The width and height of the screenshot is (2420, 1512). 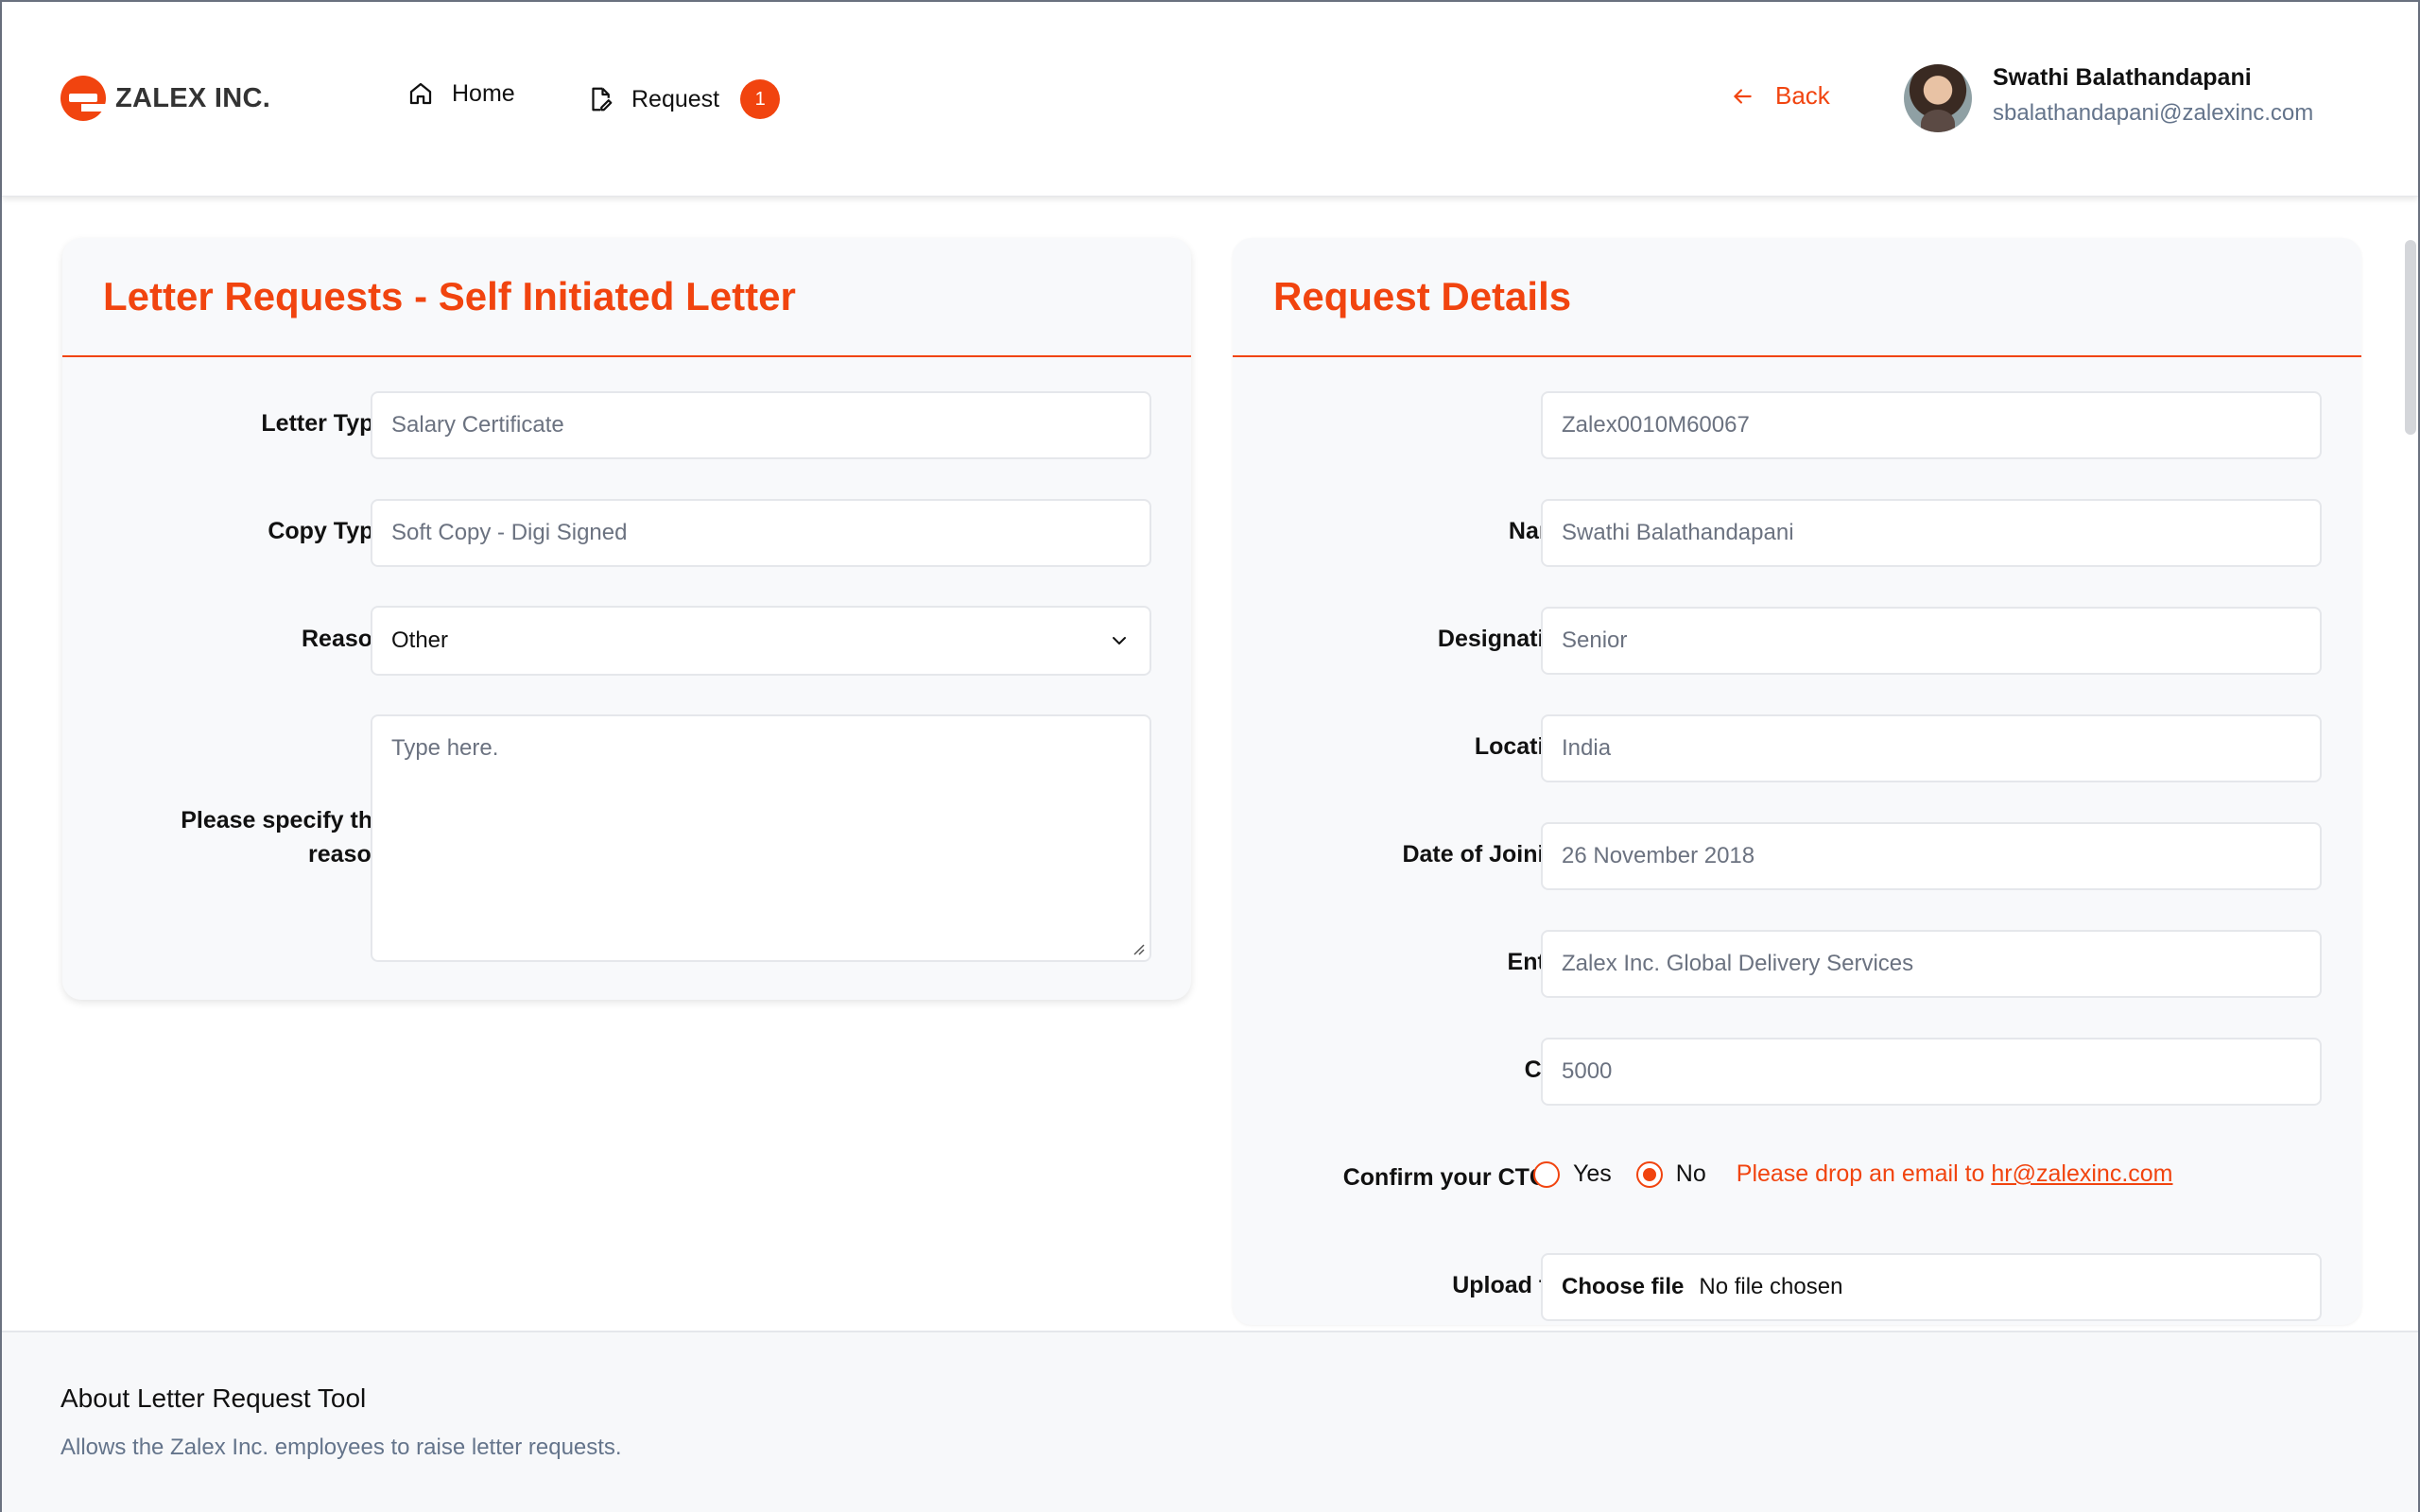 What do you see at coordinates (445, 748) in the screenshot?
I see `reason-textarea-placeholder: Type here.` at bounding box center [445, 748].